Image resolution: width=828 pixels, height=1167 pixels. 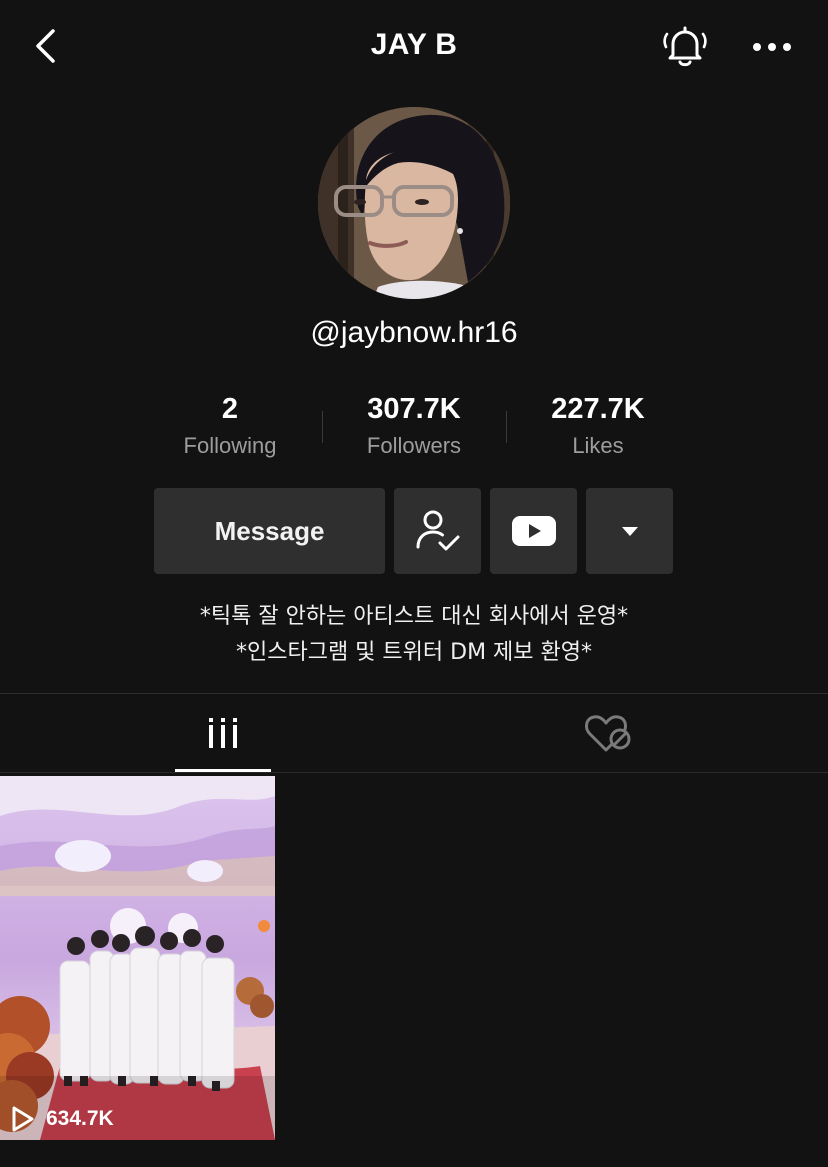 I want to click on more-horizontal-icon, so click(x=772, y=47).